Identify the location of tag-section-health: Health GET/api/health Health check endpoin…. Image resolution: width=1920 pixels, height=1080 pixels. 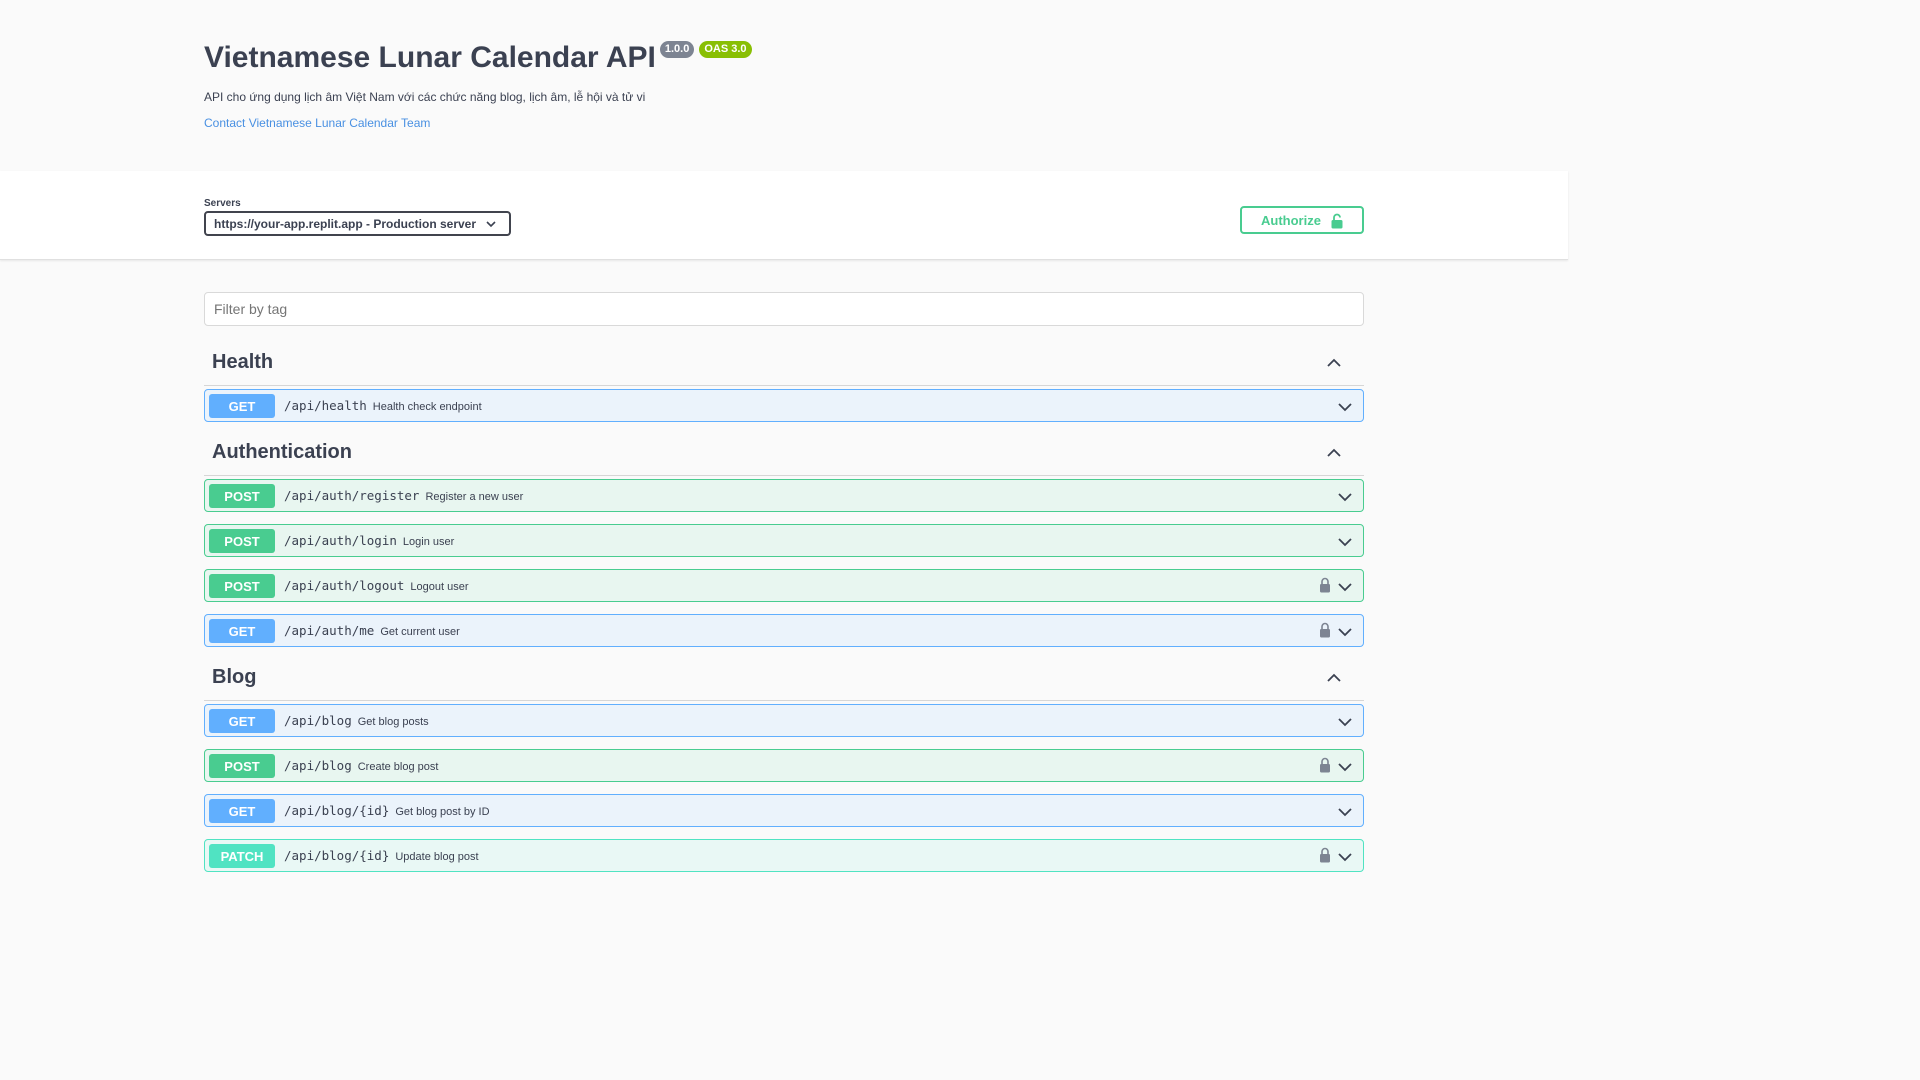
(784, 380).